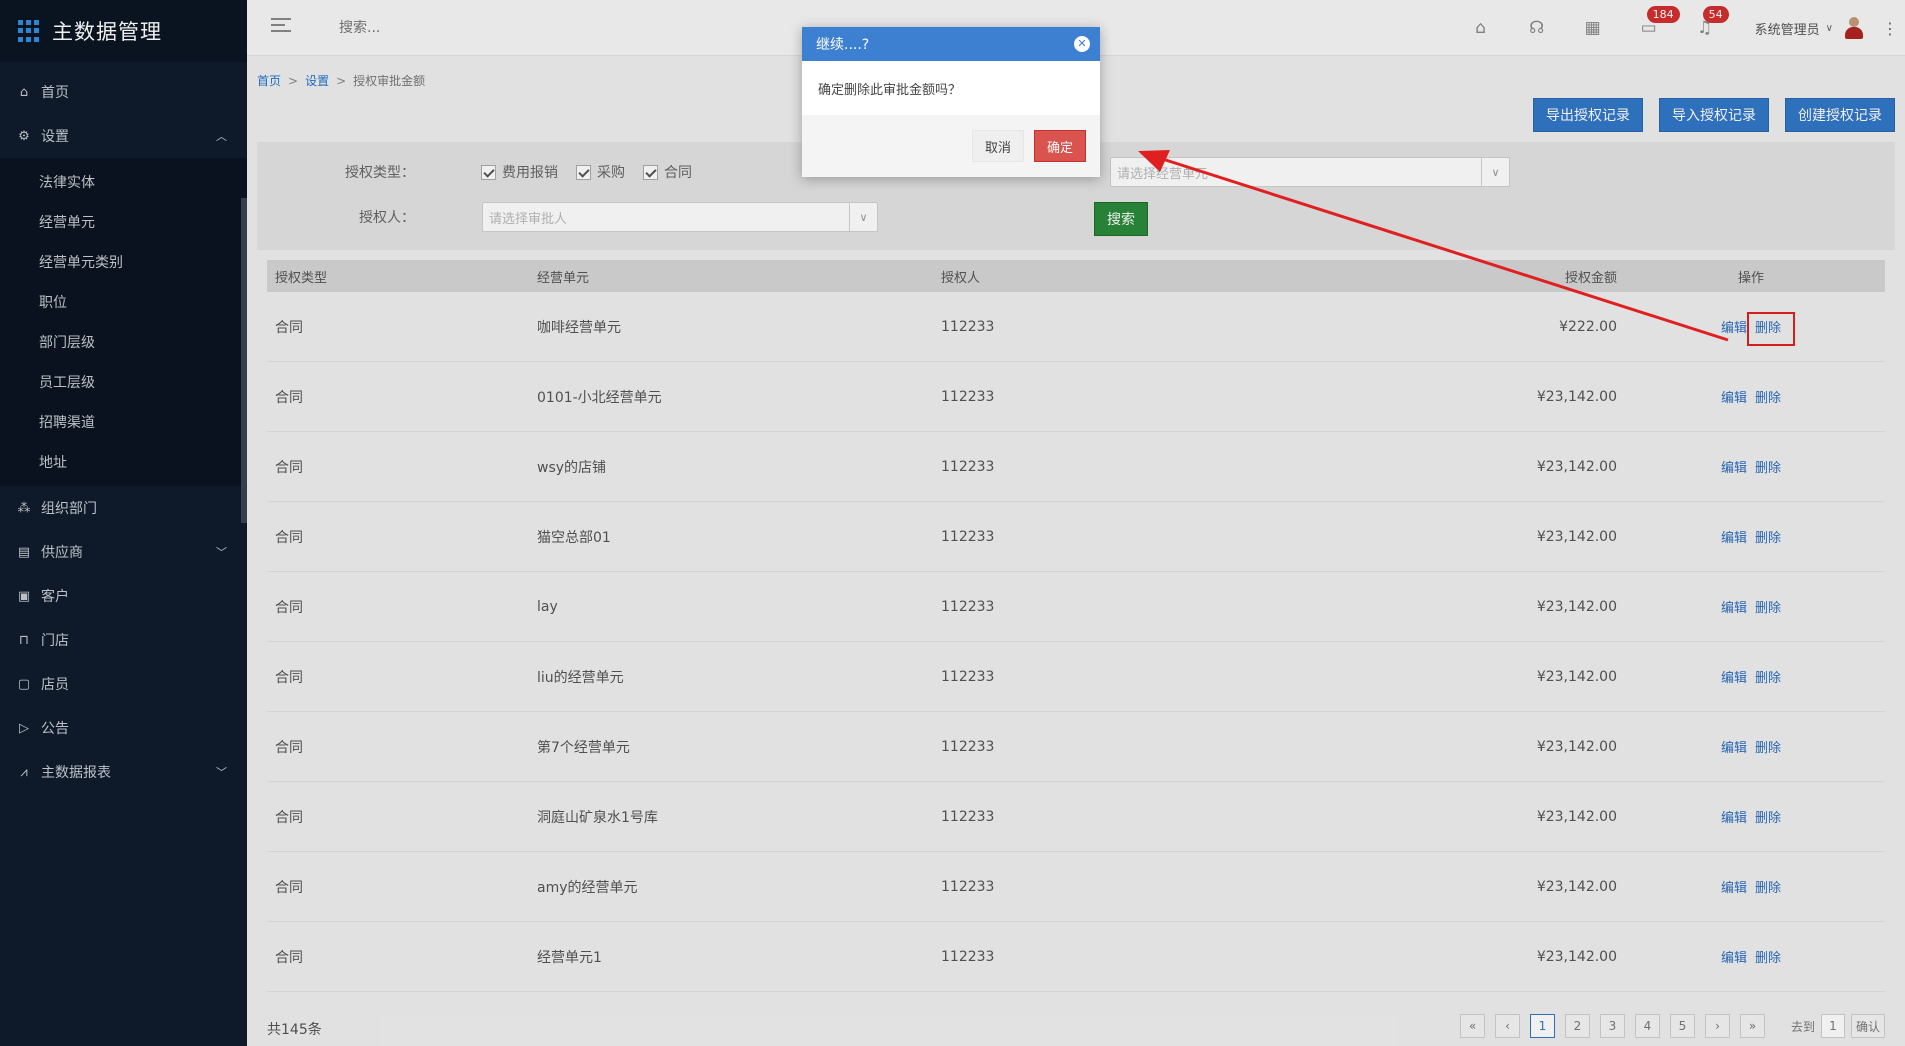  Describe the element at coordinates (843, 45) in the screenshot. I see `dialog-title: 继续....?` at that location.